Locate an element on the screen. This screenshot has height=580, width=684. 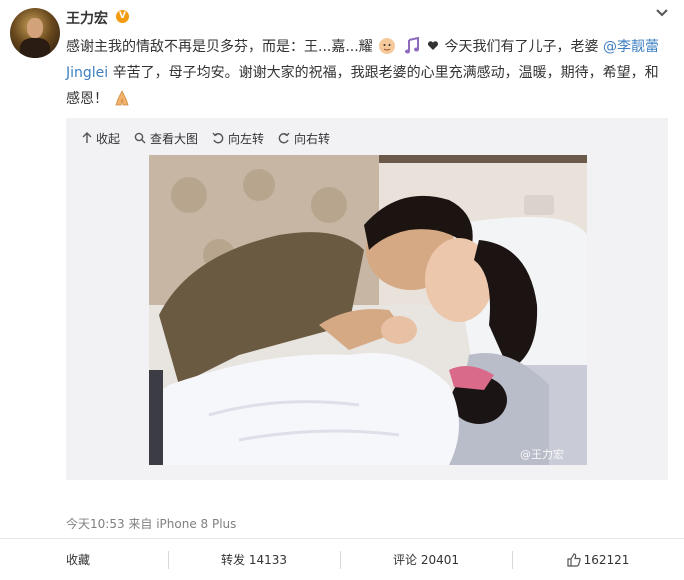
view-large-button: 查看大图 is located at coordinates (166, 138).